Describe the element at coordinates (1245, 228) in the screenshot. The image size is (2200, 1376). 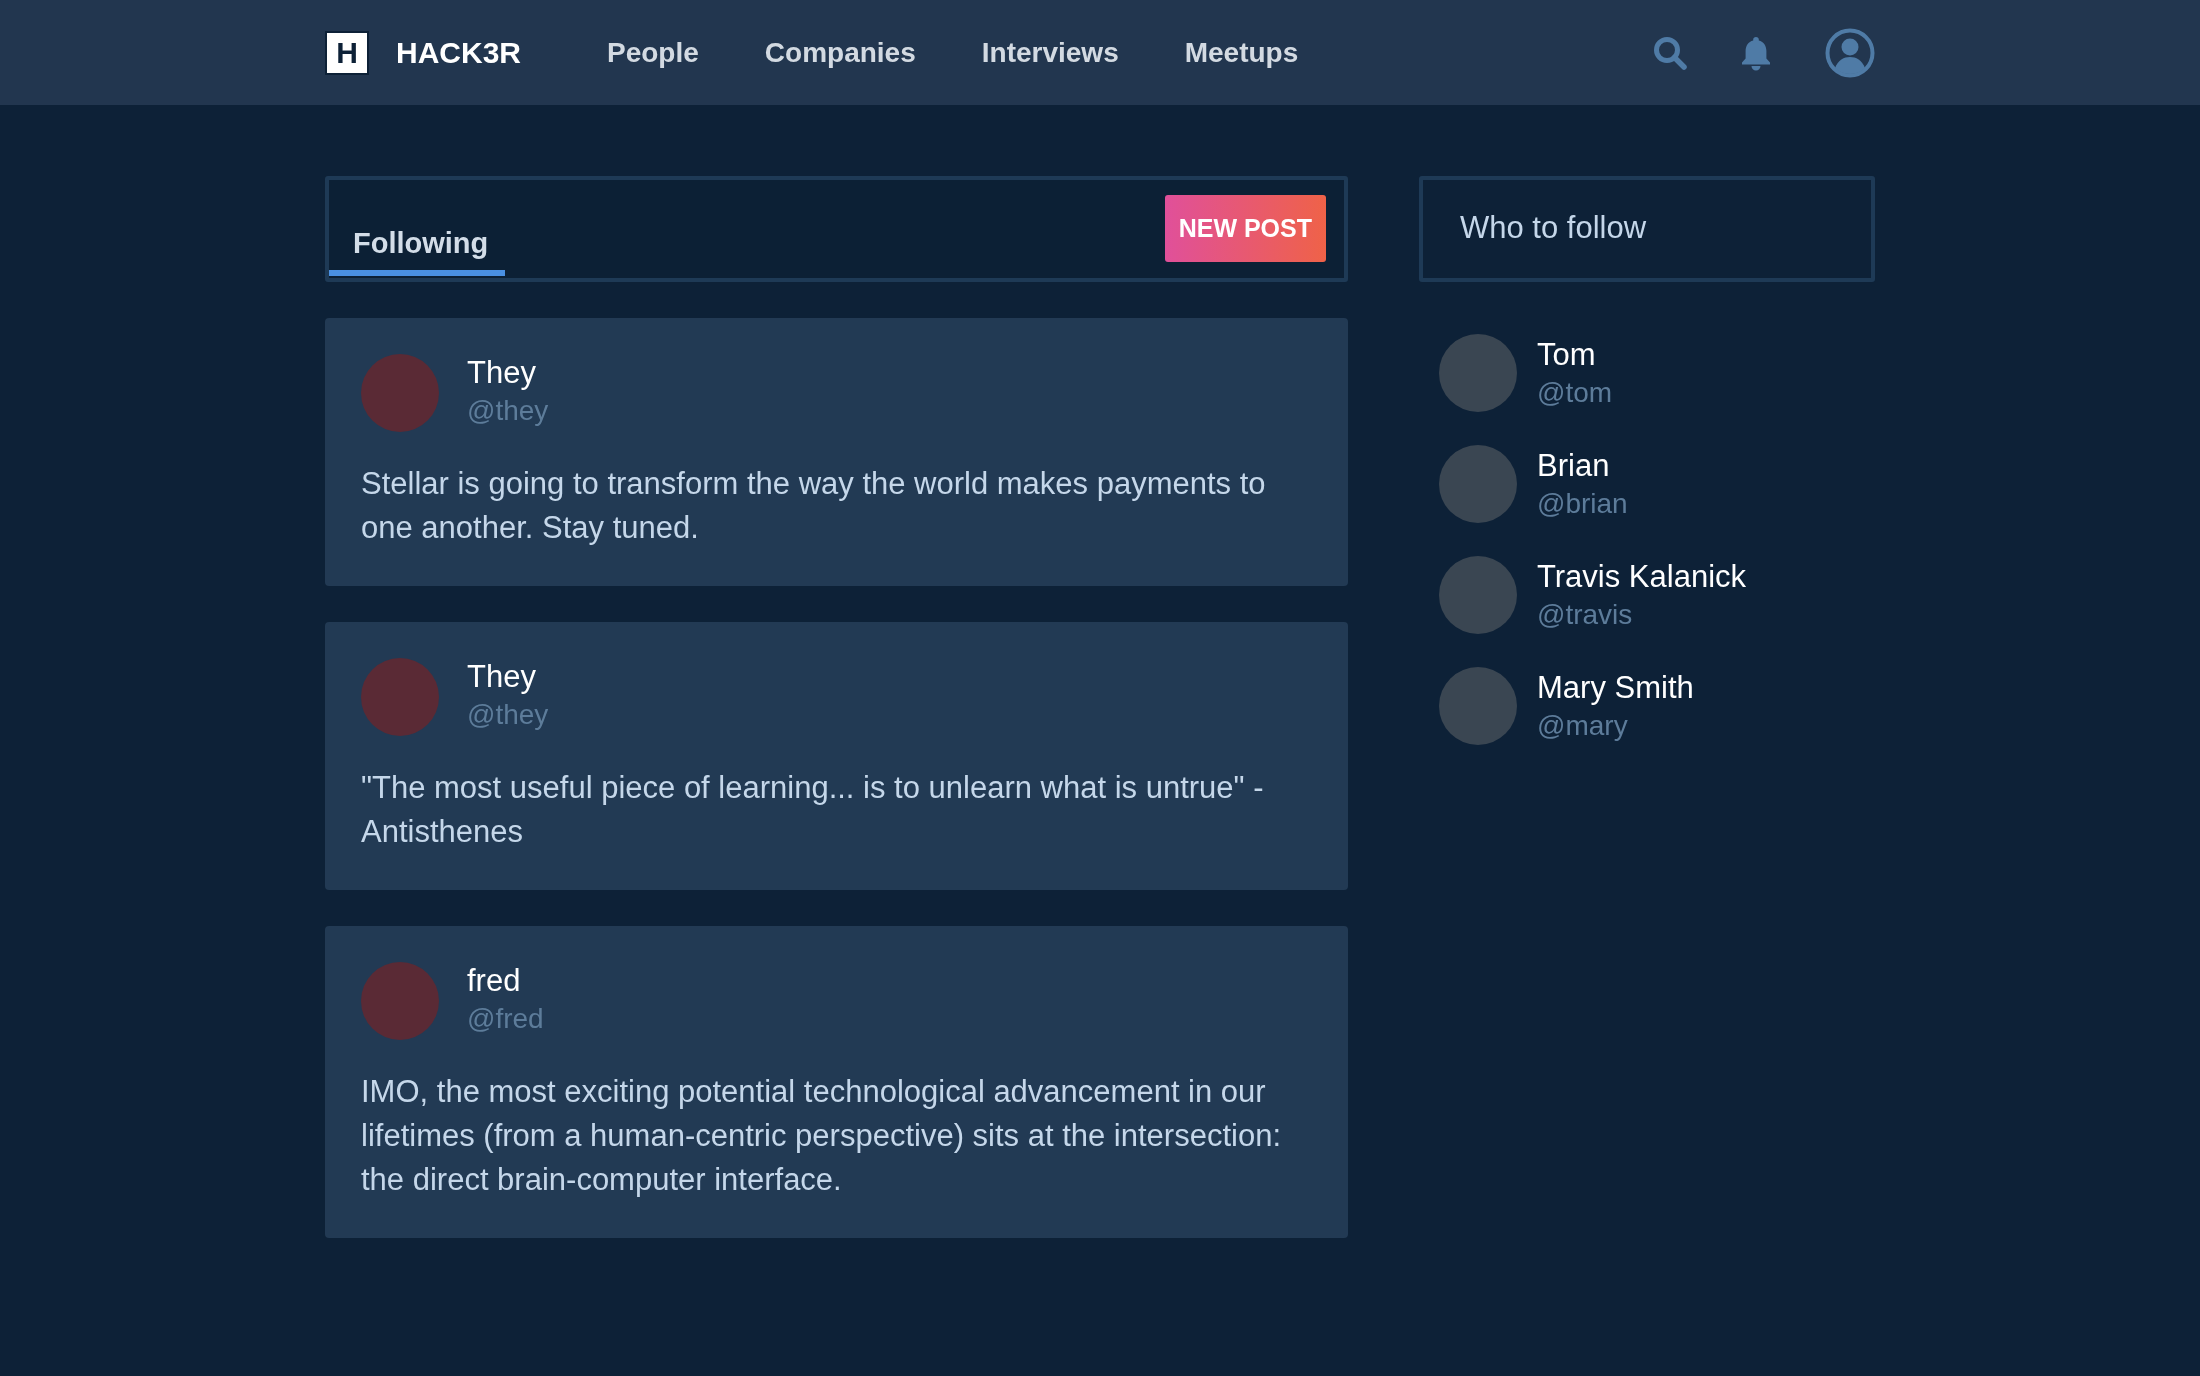
I see `new-post-button: NEW POST` at that location.